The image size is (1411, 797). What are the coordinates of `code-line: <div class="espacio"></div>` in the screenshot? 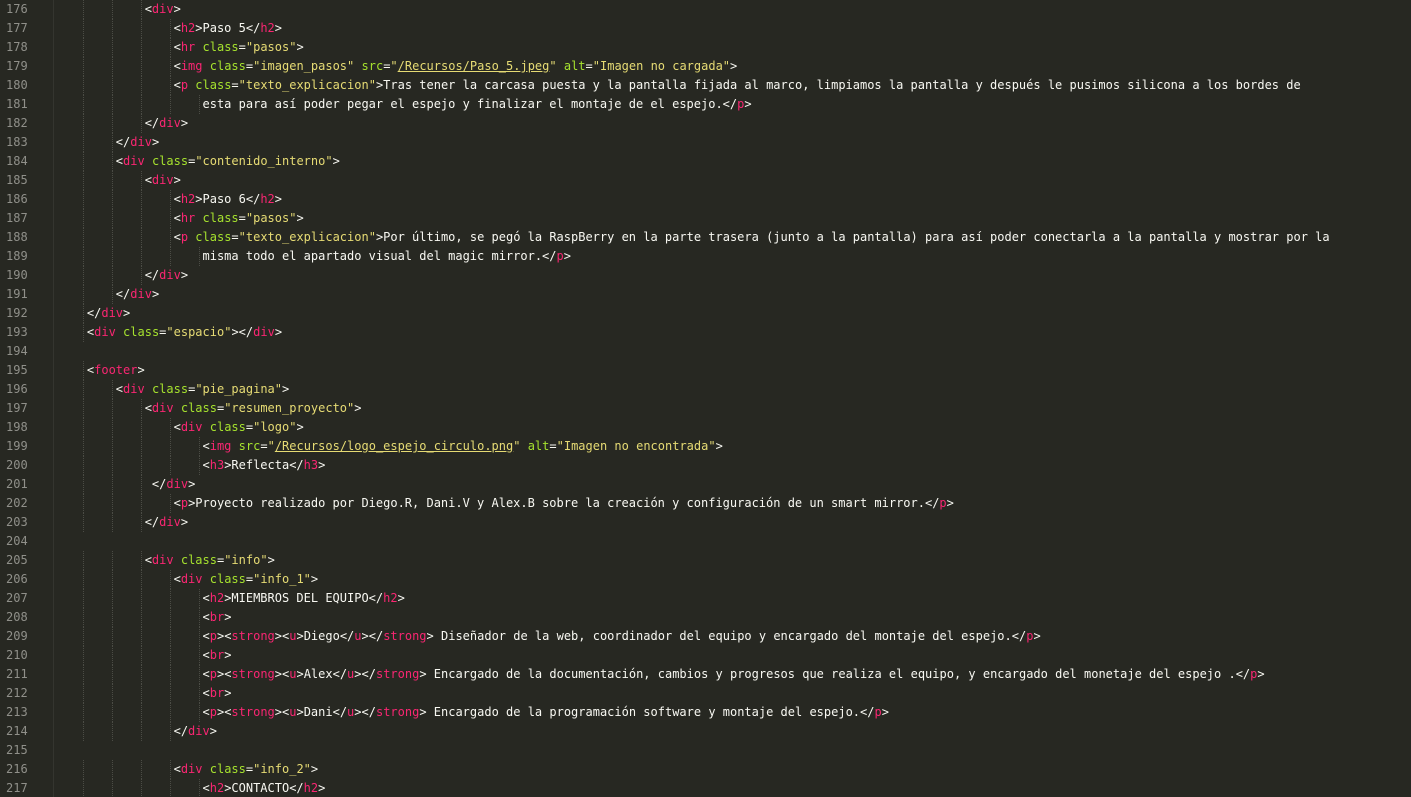 It's located at (184, 332).